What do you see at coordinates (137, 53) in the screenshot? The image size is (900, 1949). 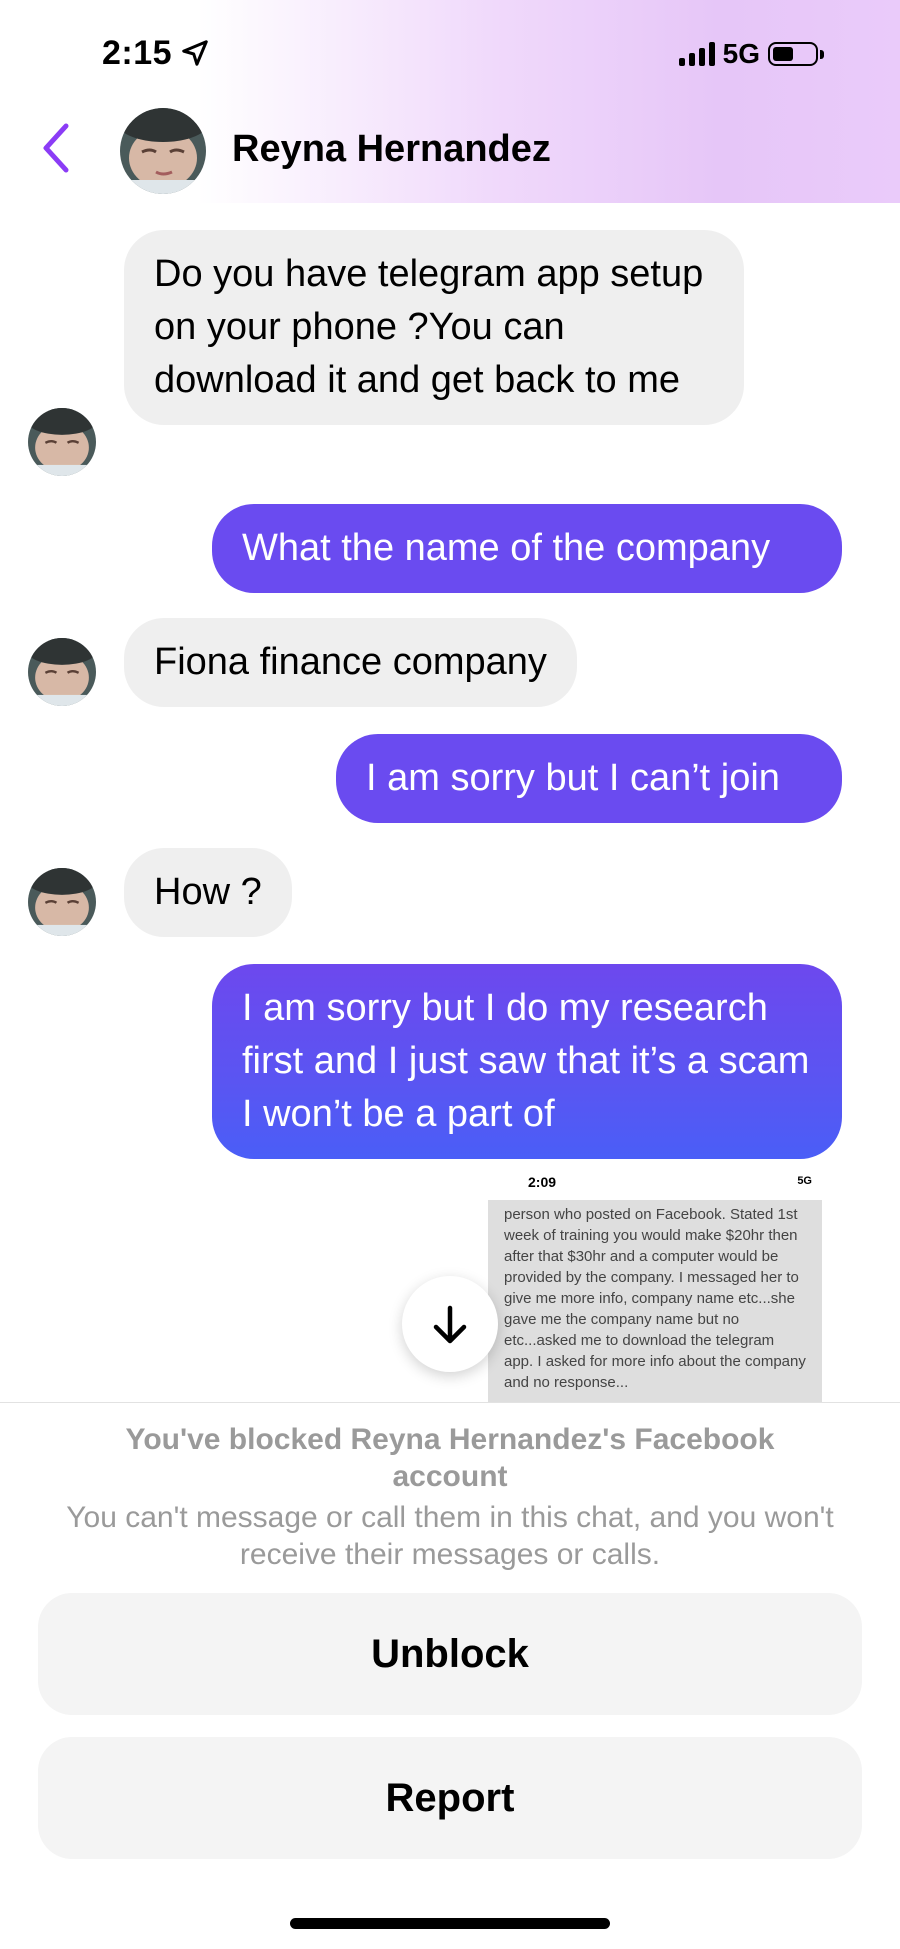 I see `status-time: 2:15` at bounding box center [137, 53].